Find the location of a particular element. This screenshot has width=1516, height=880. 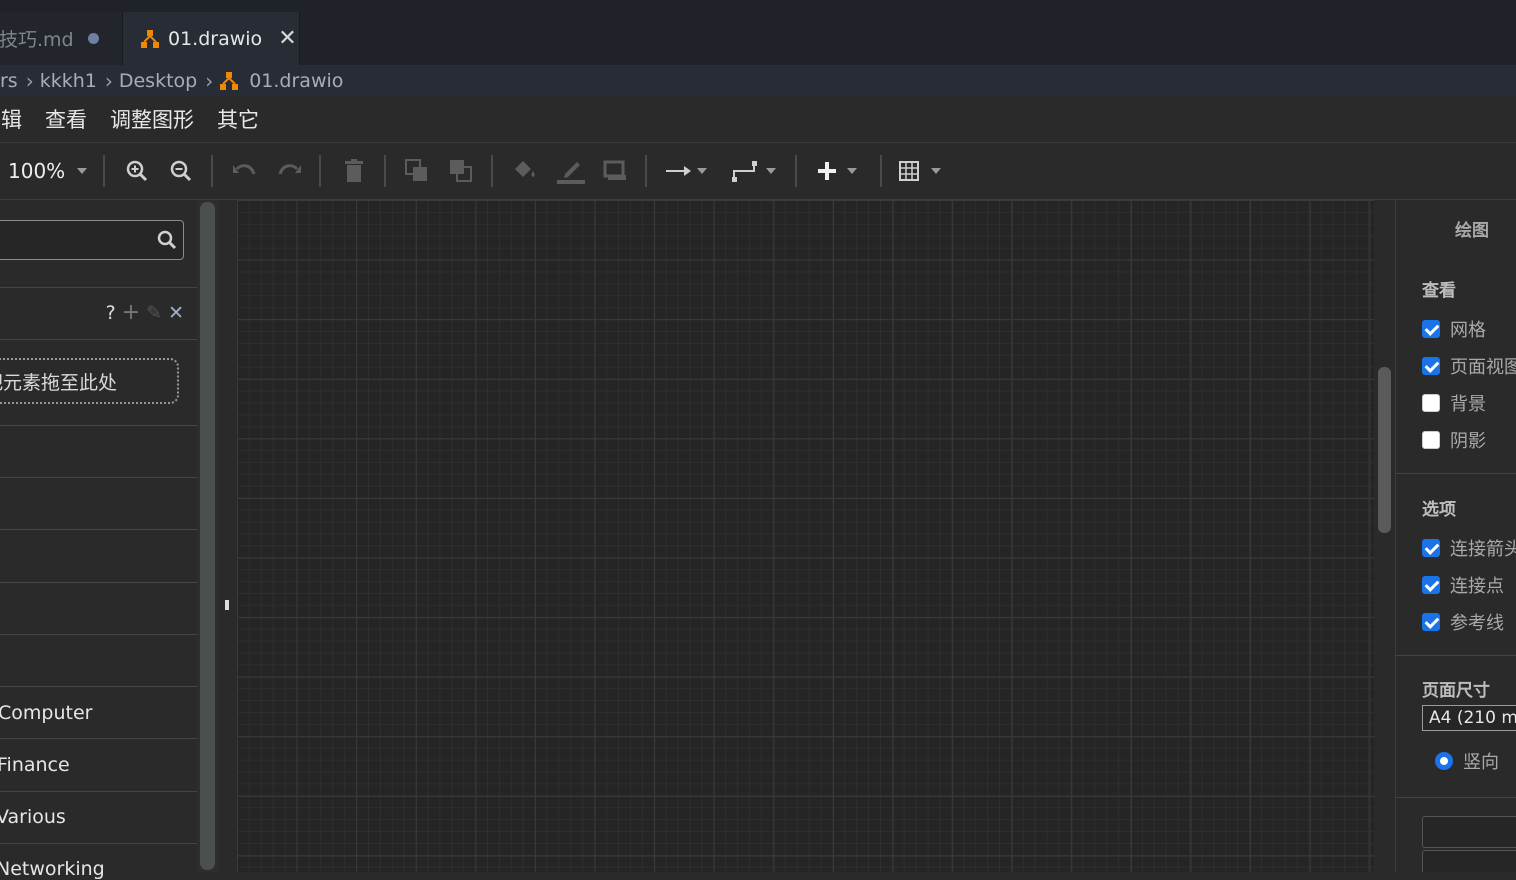

orientation-portrait: 竖向 is located at coordinates (1467, 761).